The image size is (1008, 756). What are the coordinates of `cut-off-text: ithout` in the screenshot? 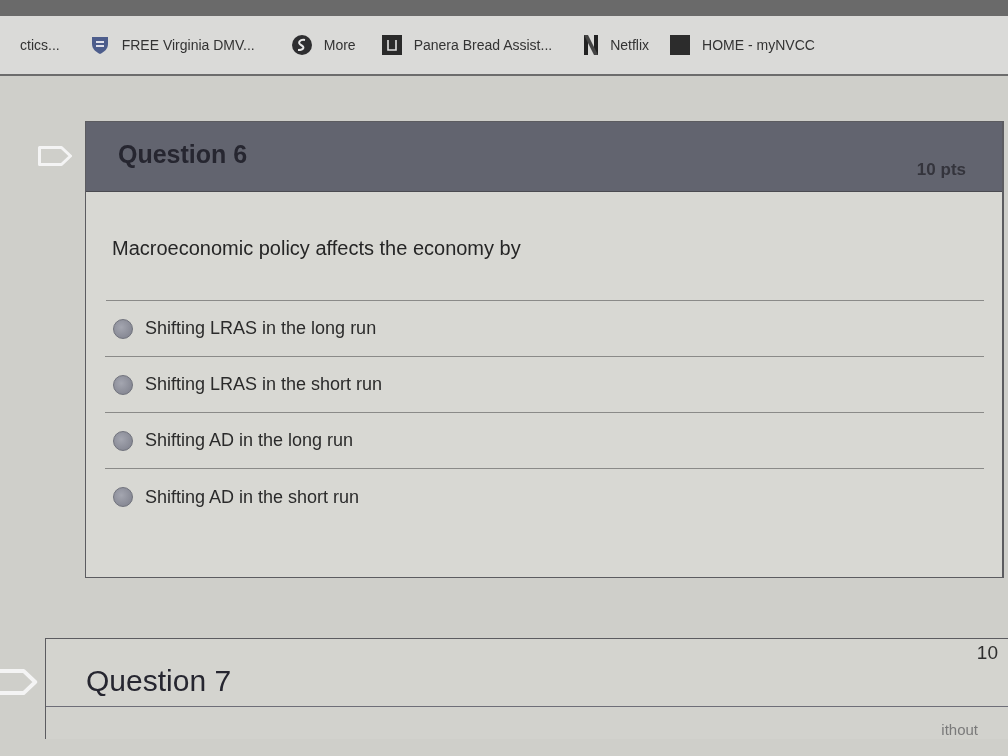 It's located at (959, 729).